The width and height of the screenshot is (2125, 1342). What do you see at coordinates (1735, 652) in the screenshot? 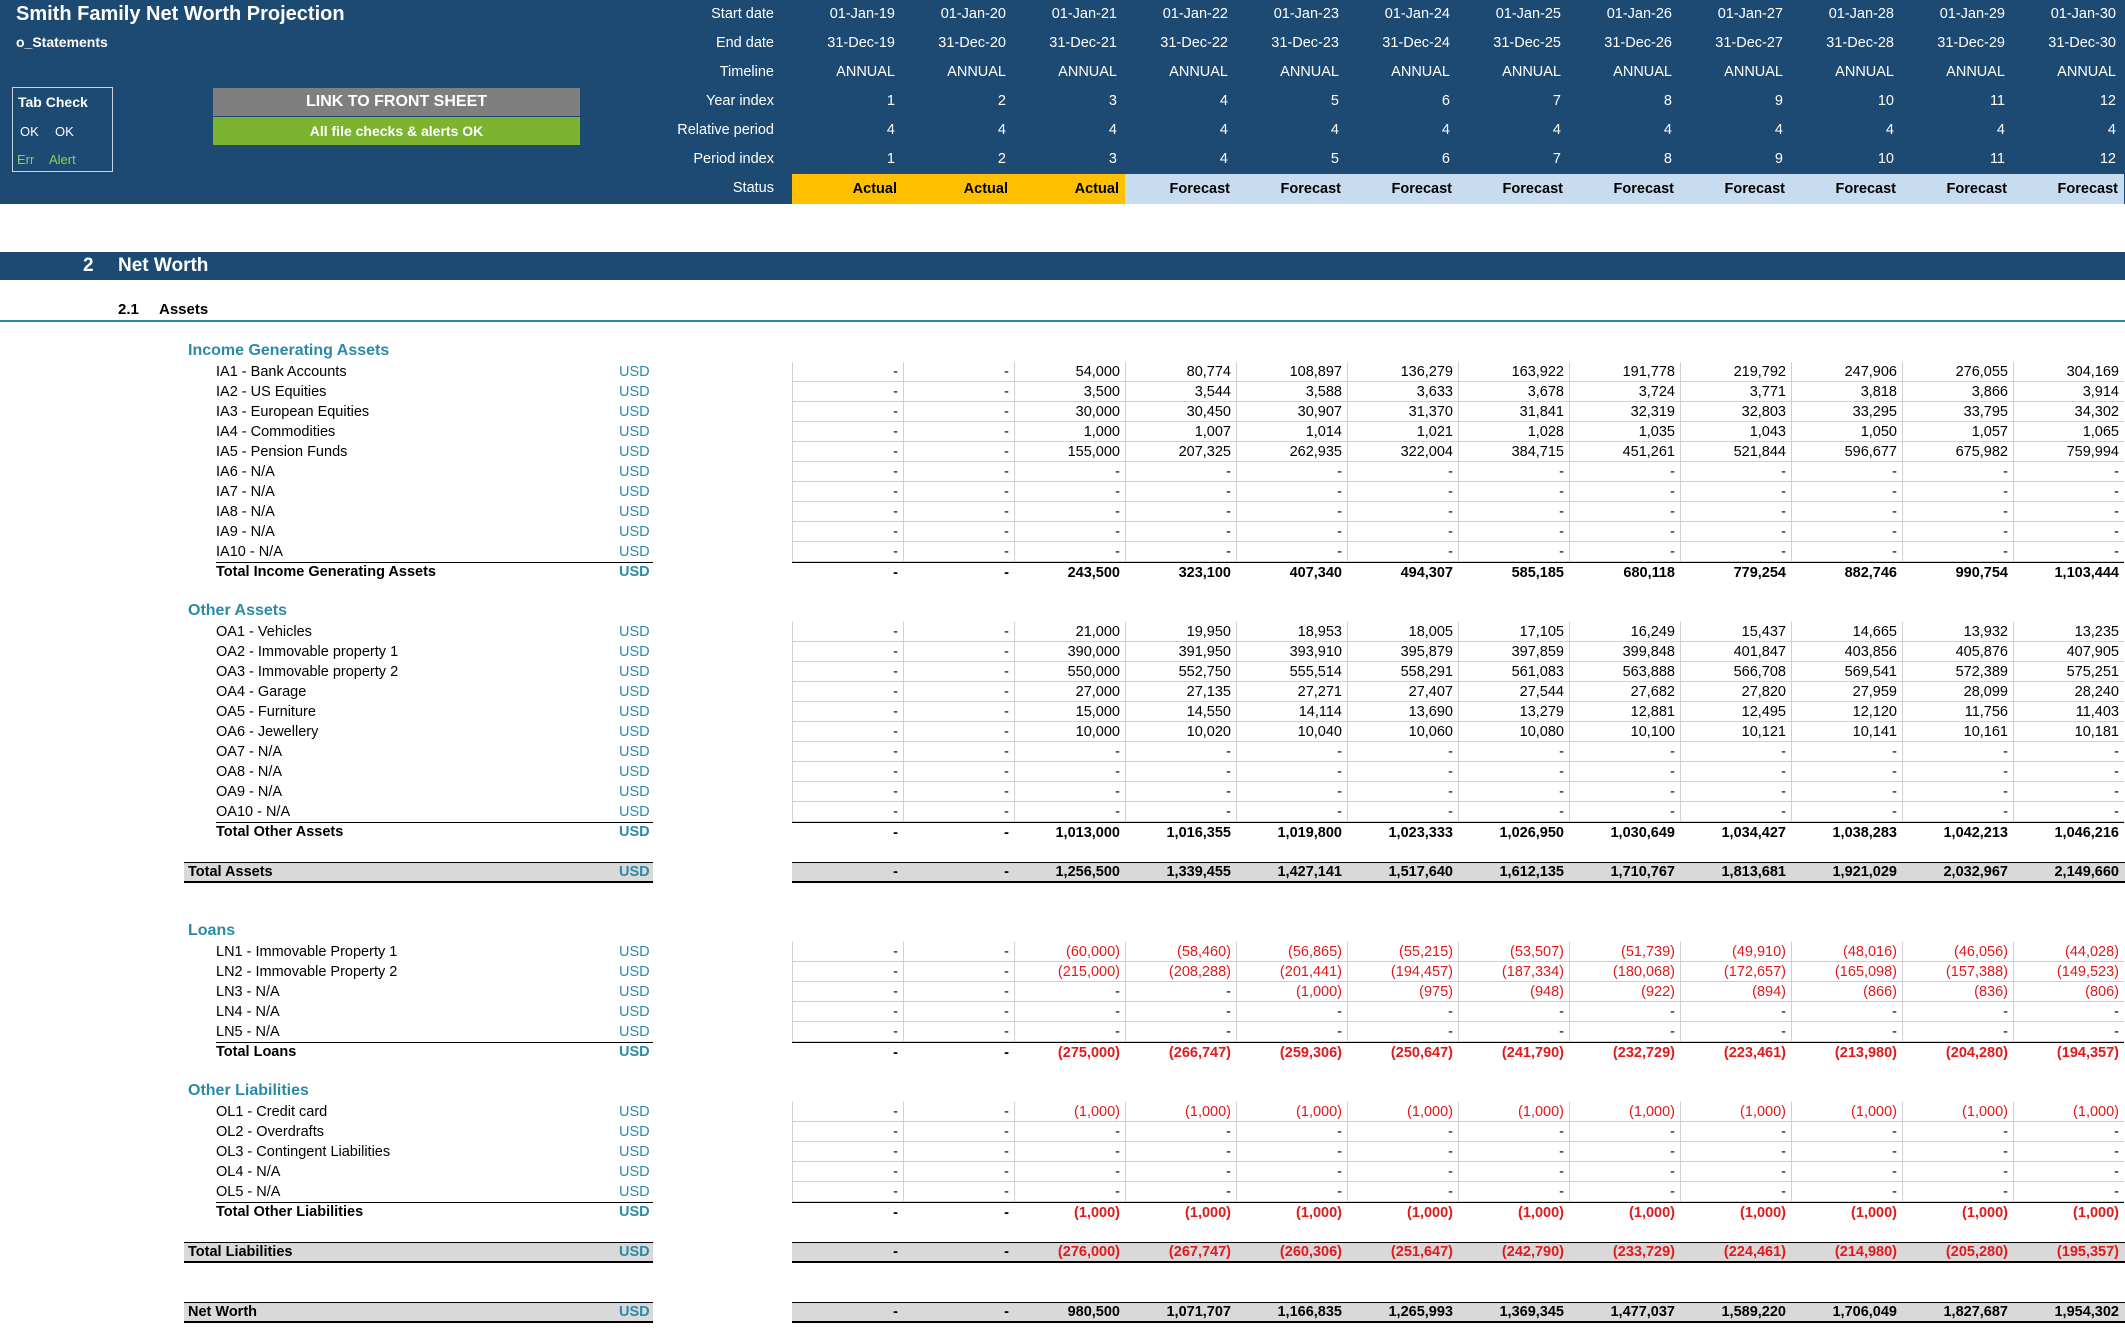
I see `value-cell: 401,847` at bounding box center [1735, 652].